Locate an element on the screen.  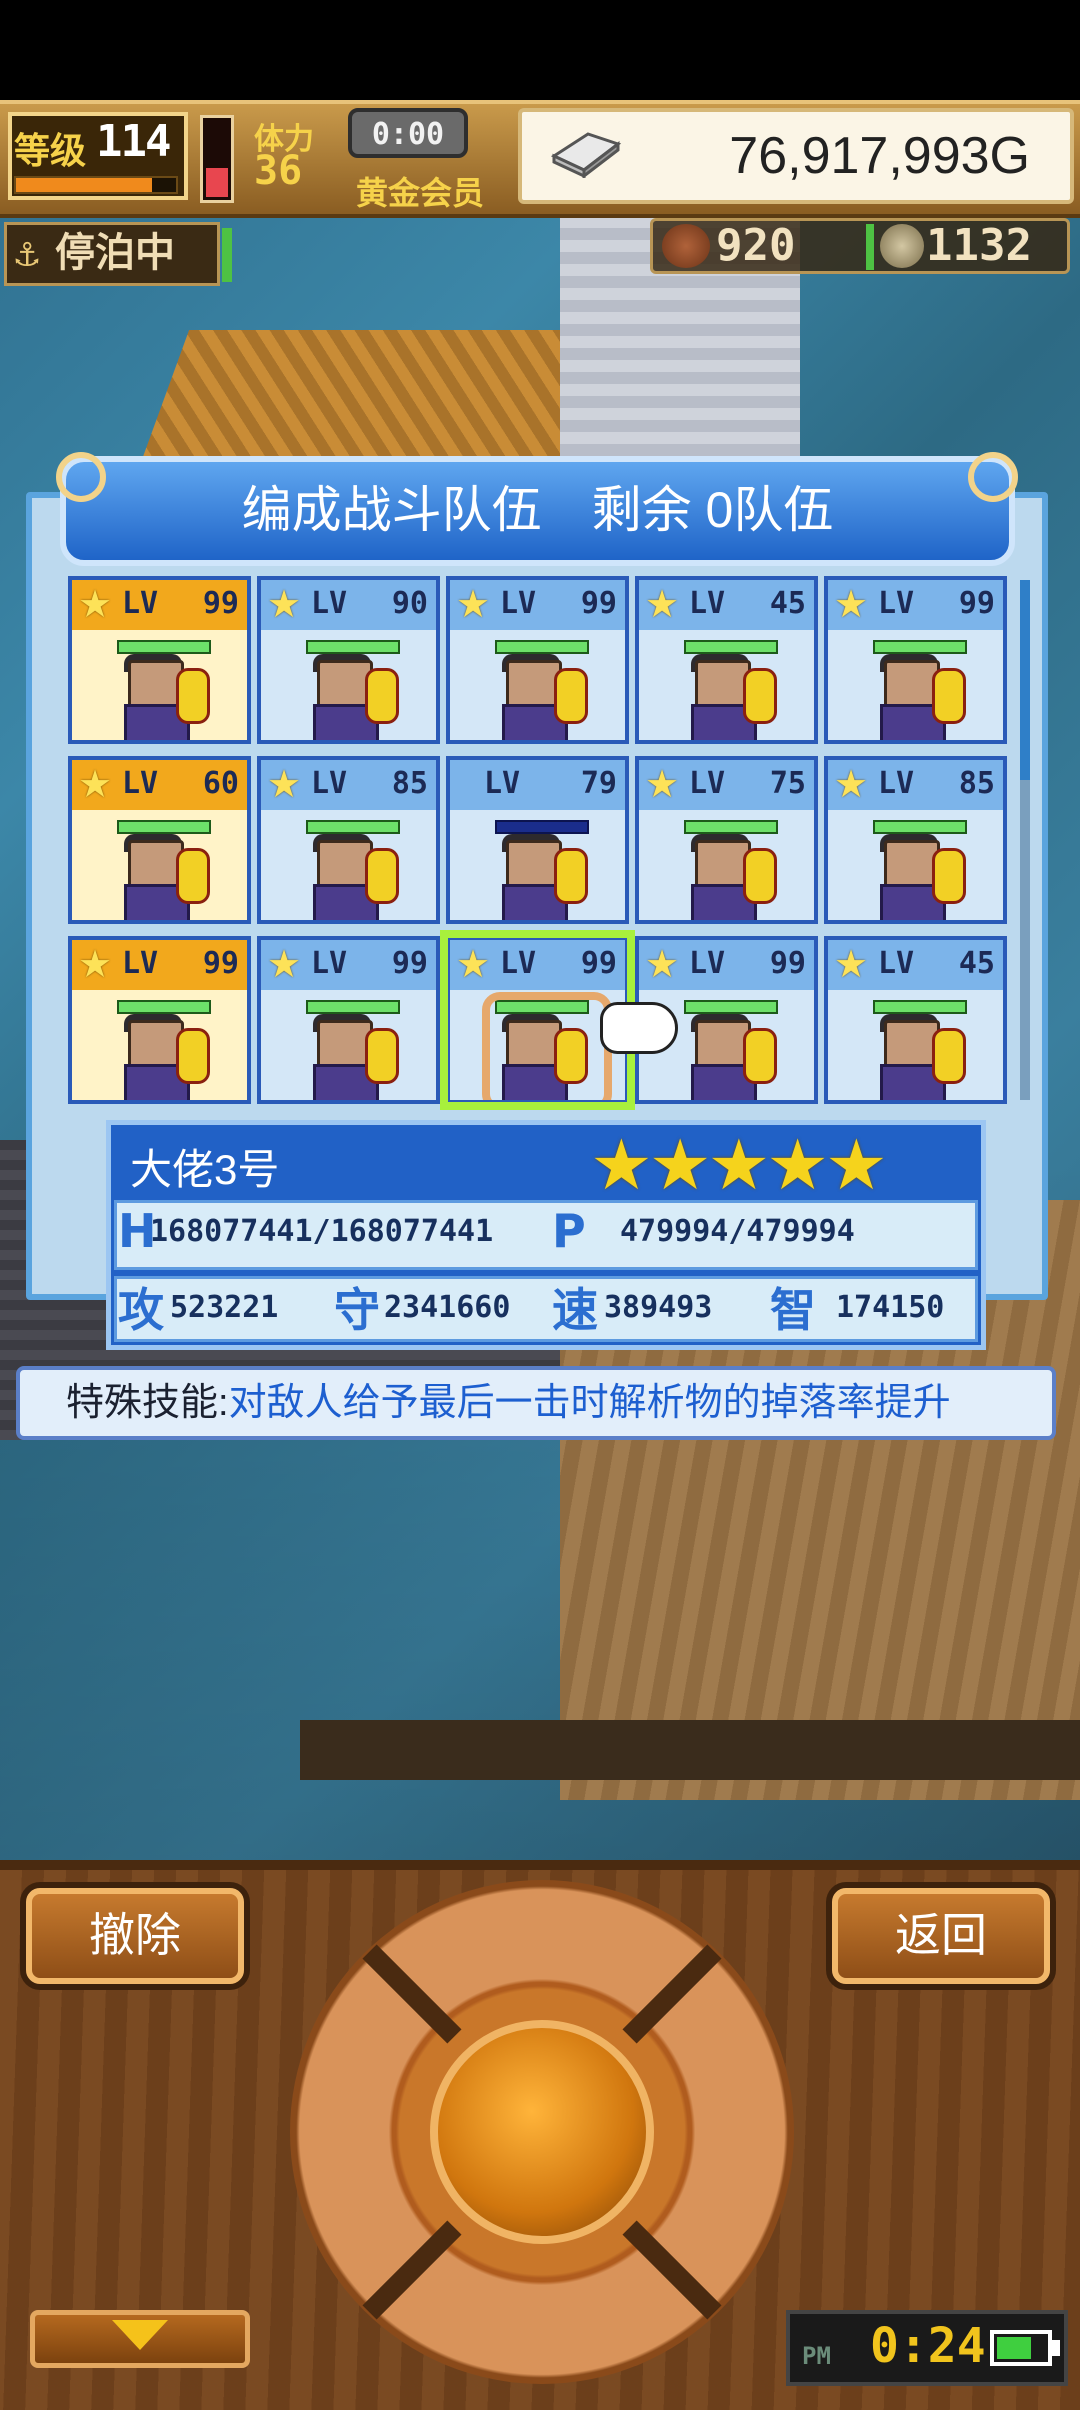
rating-stars-icon: ★★★★★ is located at coordinates (739, 1165).